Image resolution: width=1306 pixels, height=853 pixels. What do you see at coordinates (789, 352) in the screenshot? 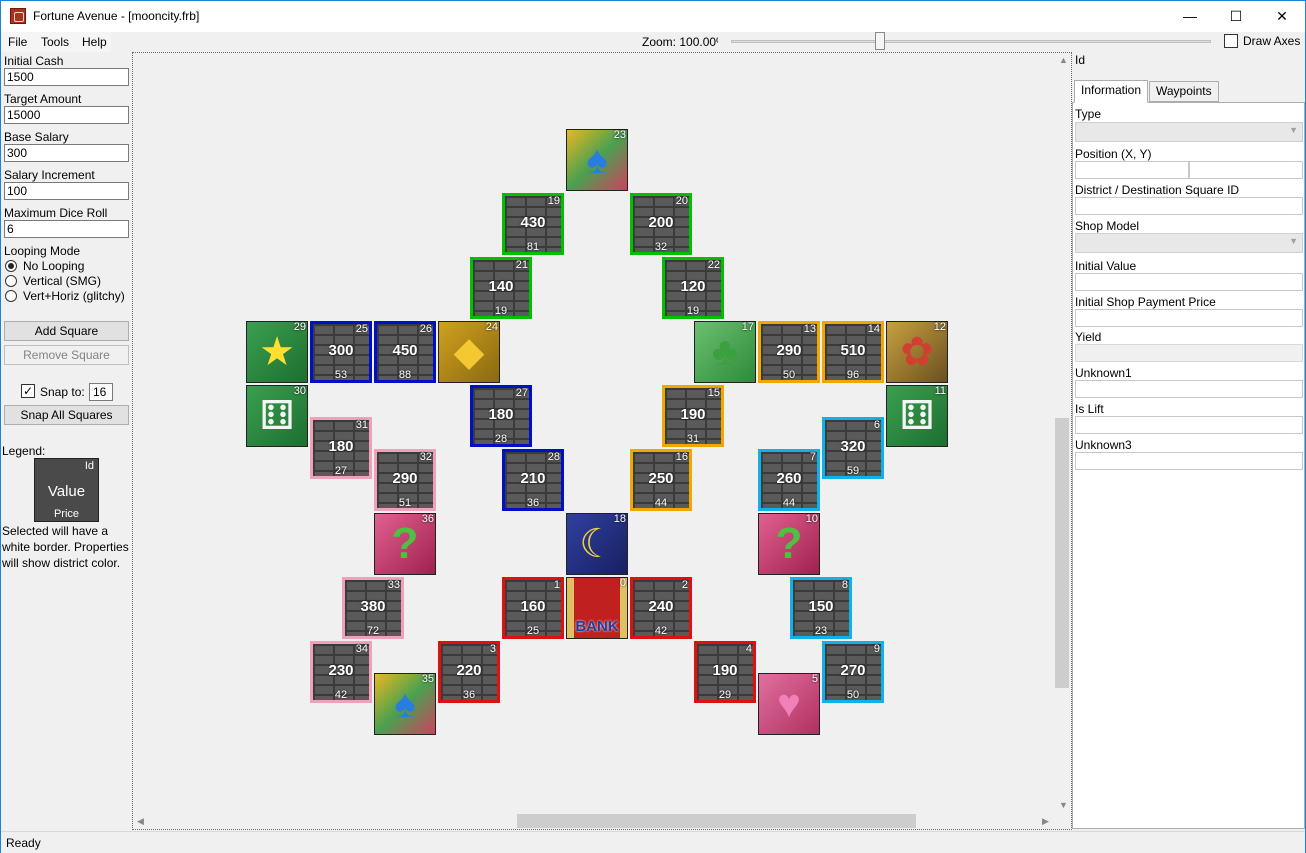
I see `property-square: 290 50 13` at bounding box center [789, 352].